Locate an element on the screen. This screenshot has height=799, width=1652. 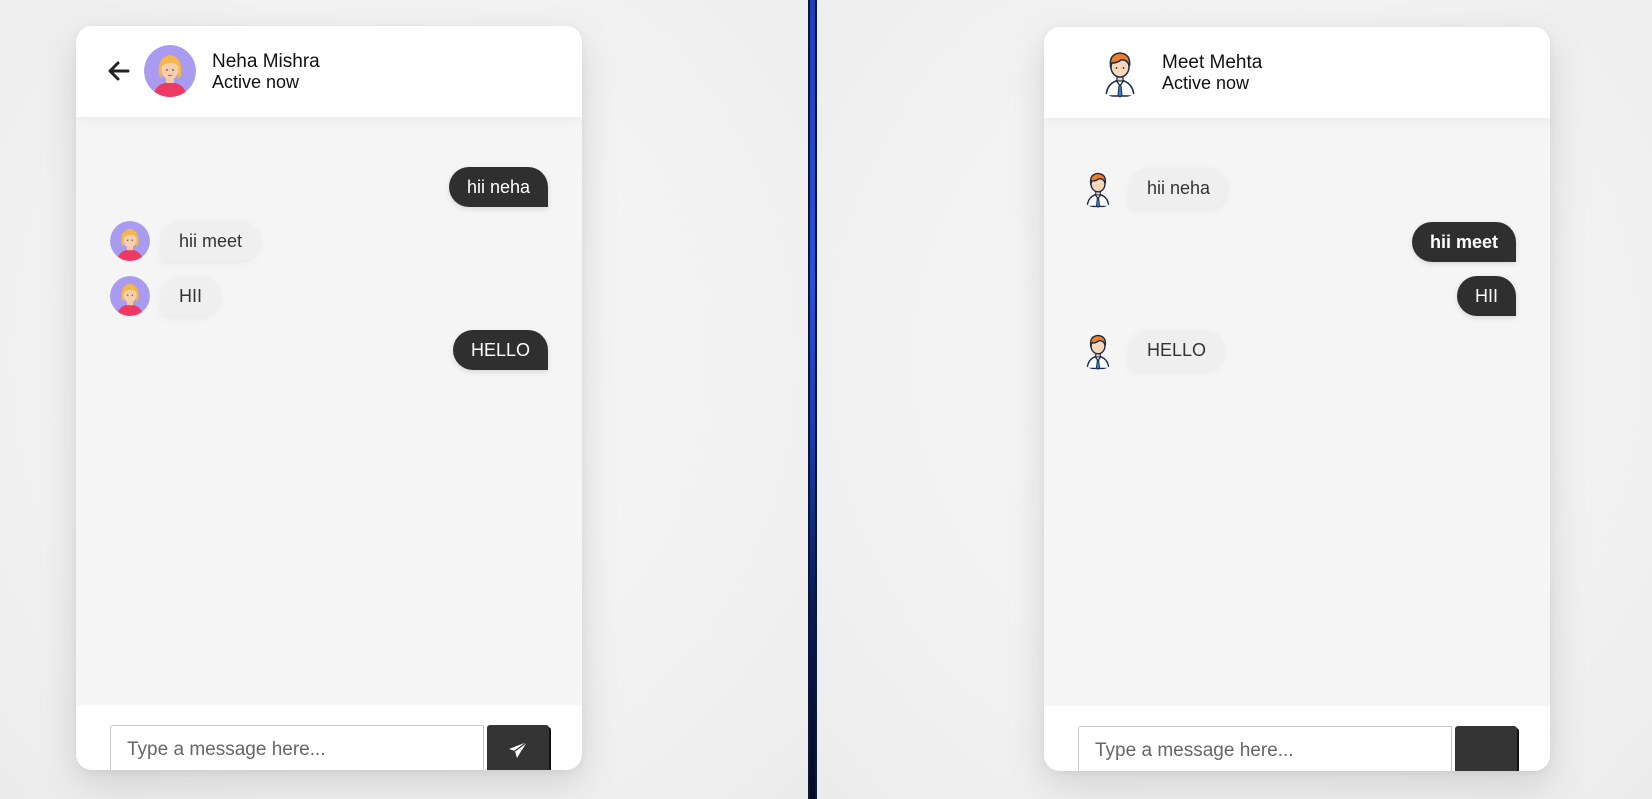
contact-name: Neha Mishra is located at coordinates (266, 61).